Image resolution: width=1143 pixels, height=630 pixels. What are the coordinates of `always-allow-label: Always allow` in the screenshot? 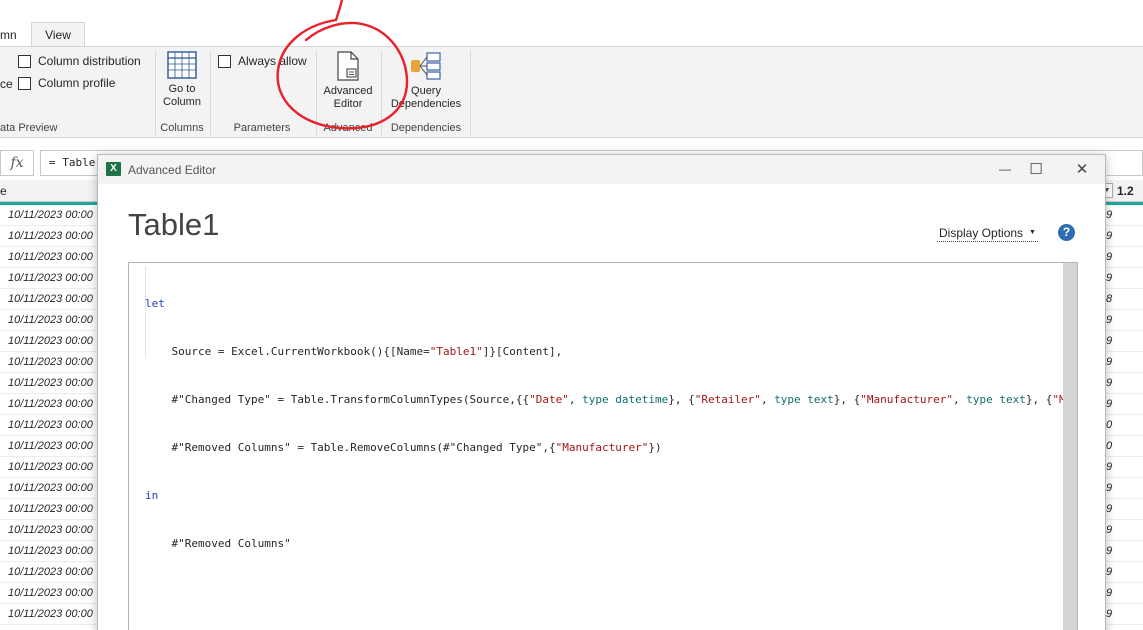 It's located at (272, 61).